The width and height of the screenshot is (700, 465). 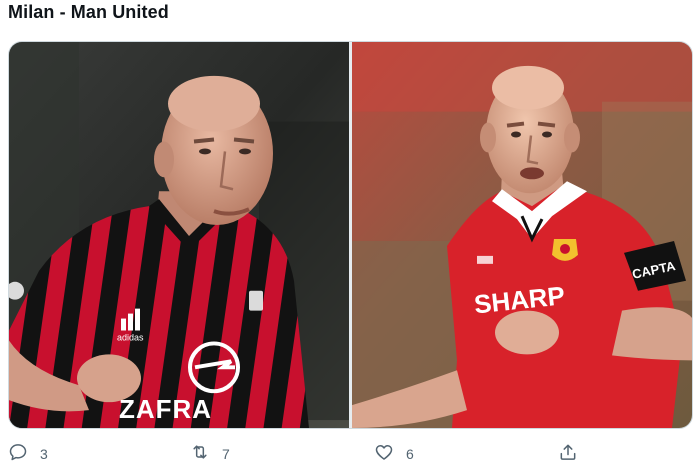 What do you see at coordinates (18, 452) in the screenshot?
I see `reply-icon` at bounding box center [18, 452].